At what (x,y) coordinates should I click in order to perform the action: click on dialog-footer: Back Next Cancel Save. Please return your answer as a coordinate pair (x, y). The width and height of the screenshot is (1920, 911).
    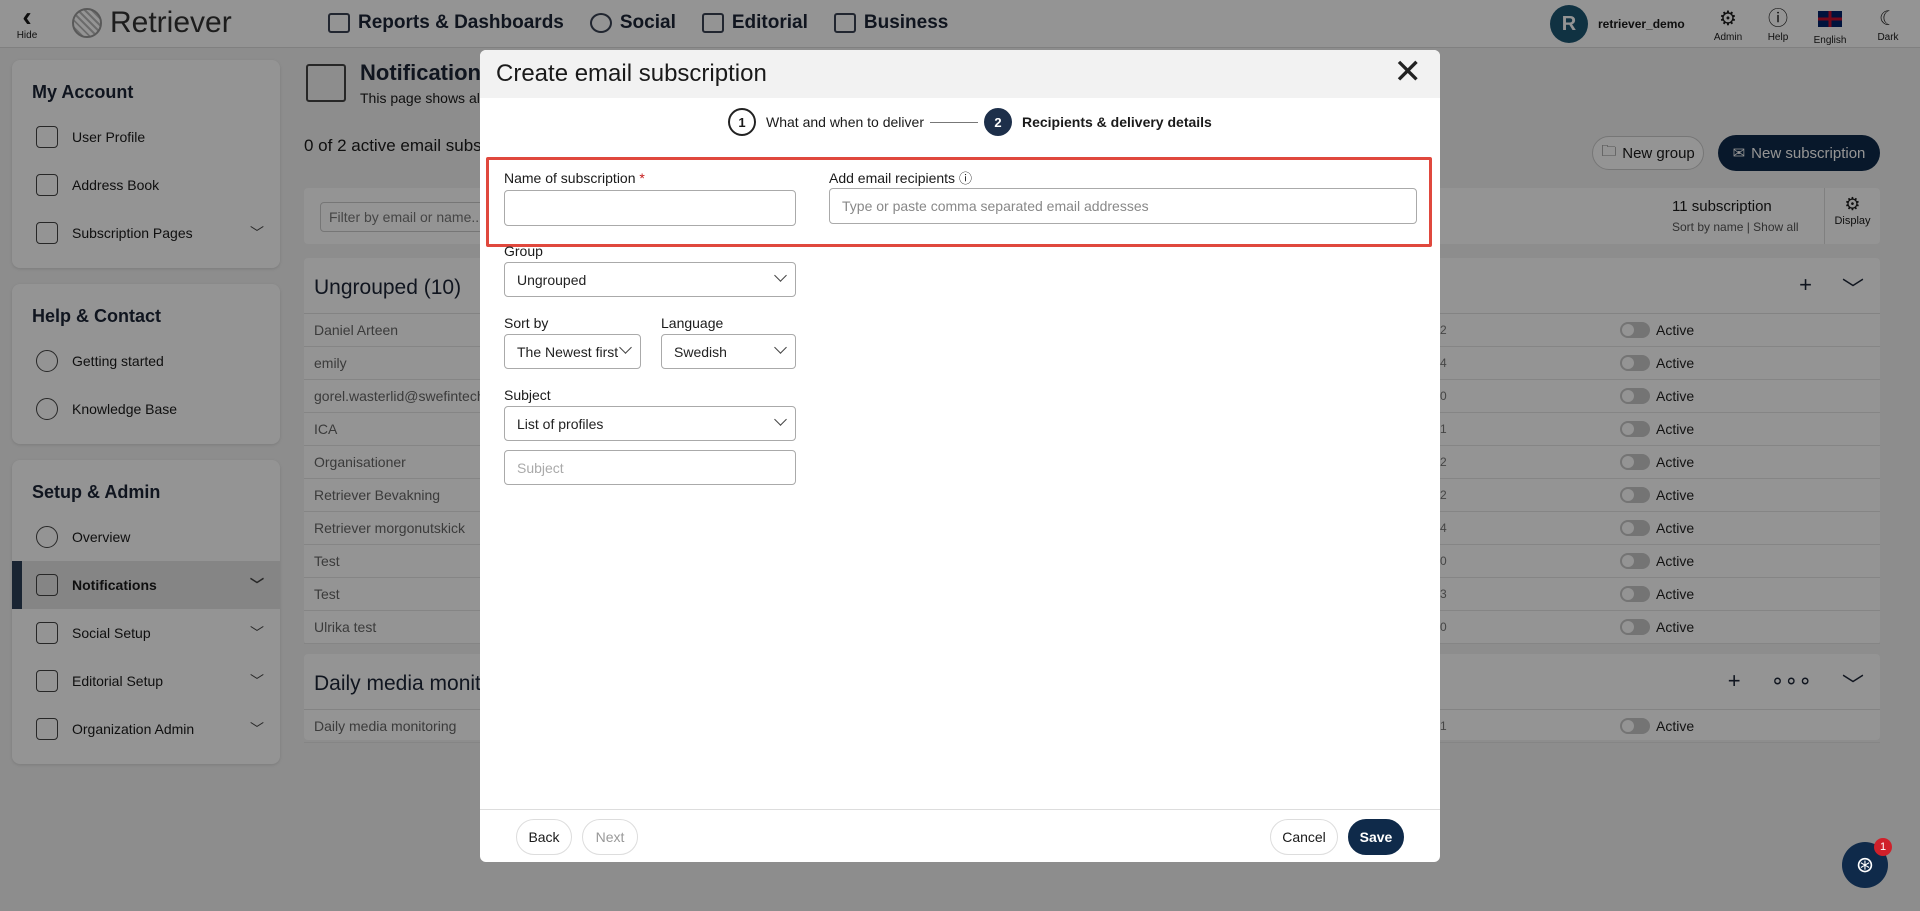
    Looking at the image, I should click on (960, 835).